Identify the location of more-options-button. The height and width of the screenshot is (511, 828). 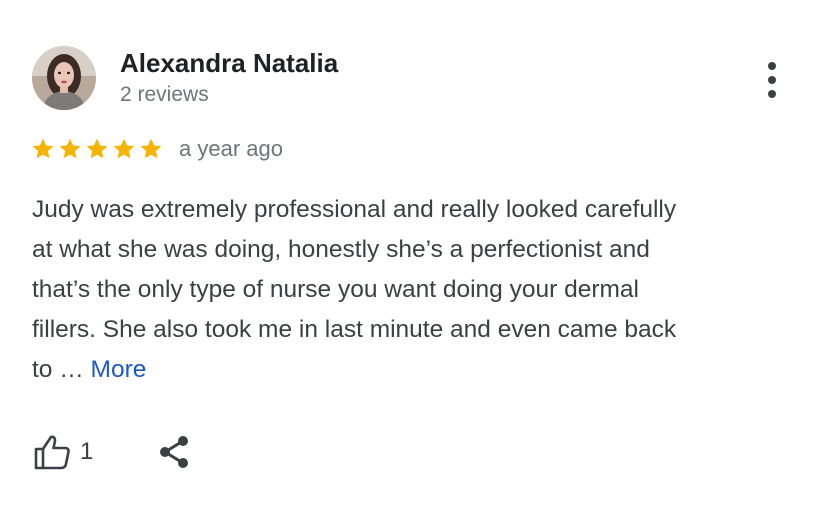
(772, 80).